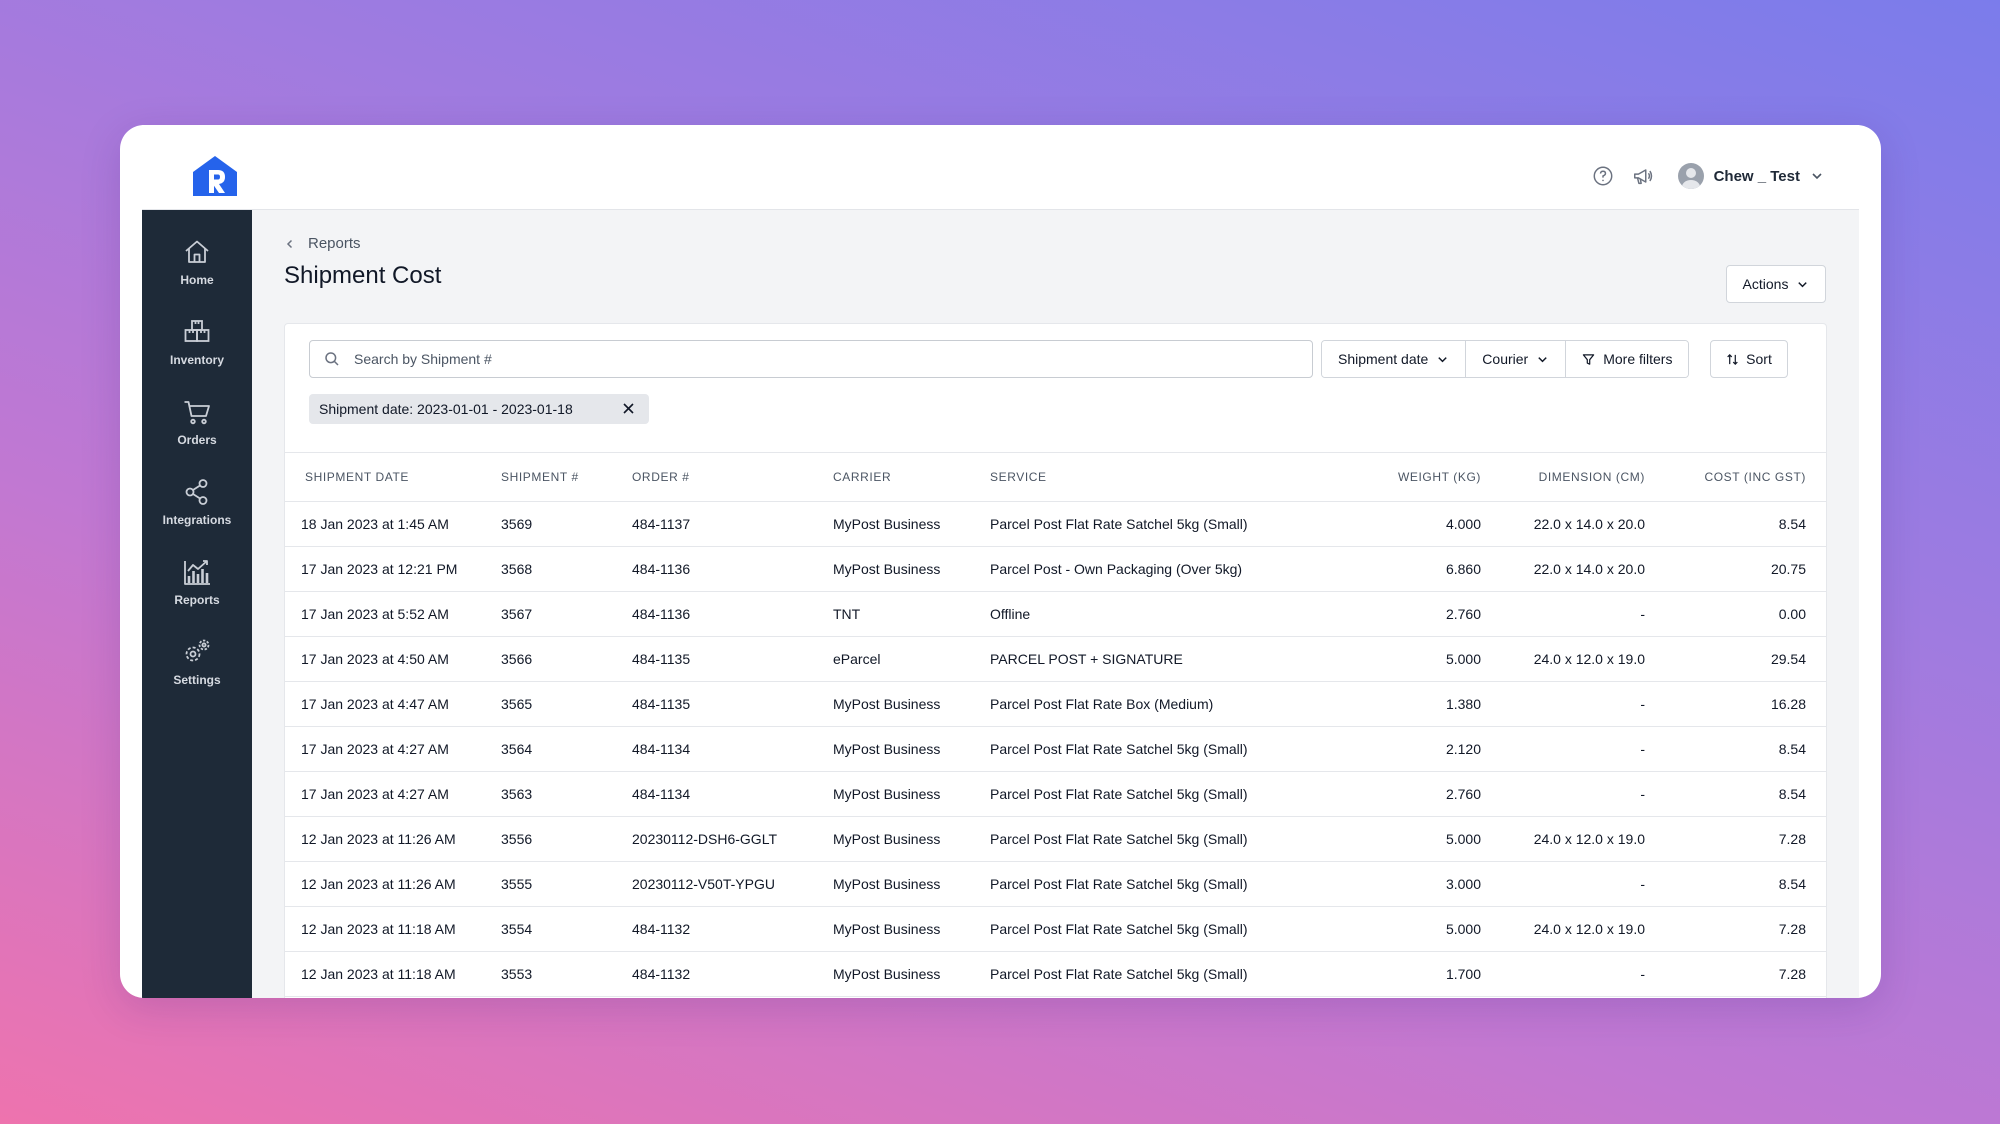  What do you see at coordinates (732, 794) in the screenshot?
I see `cell-order-number: 484-1134` at bounding box center [732, 794].